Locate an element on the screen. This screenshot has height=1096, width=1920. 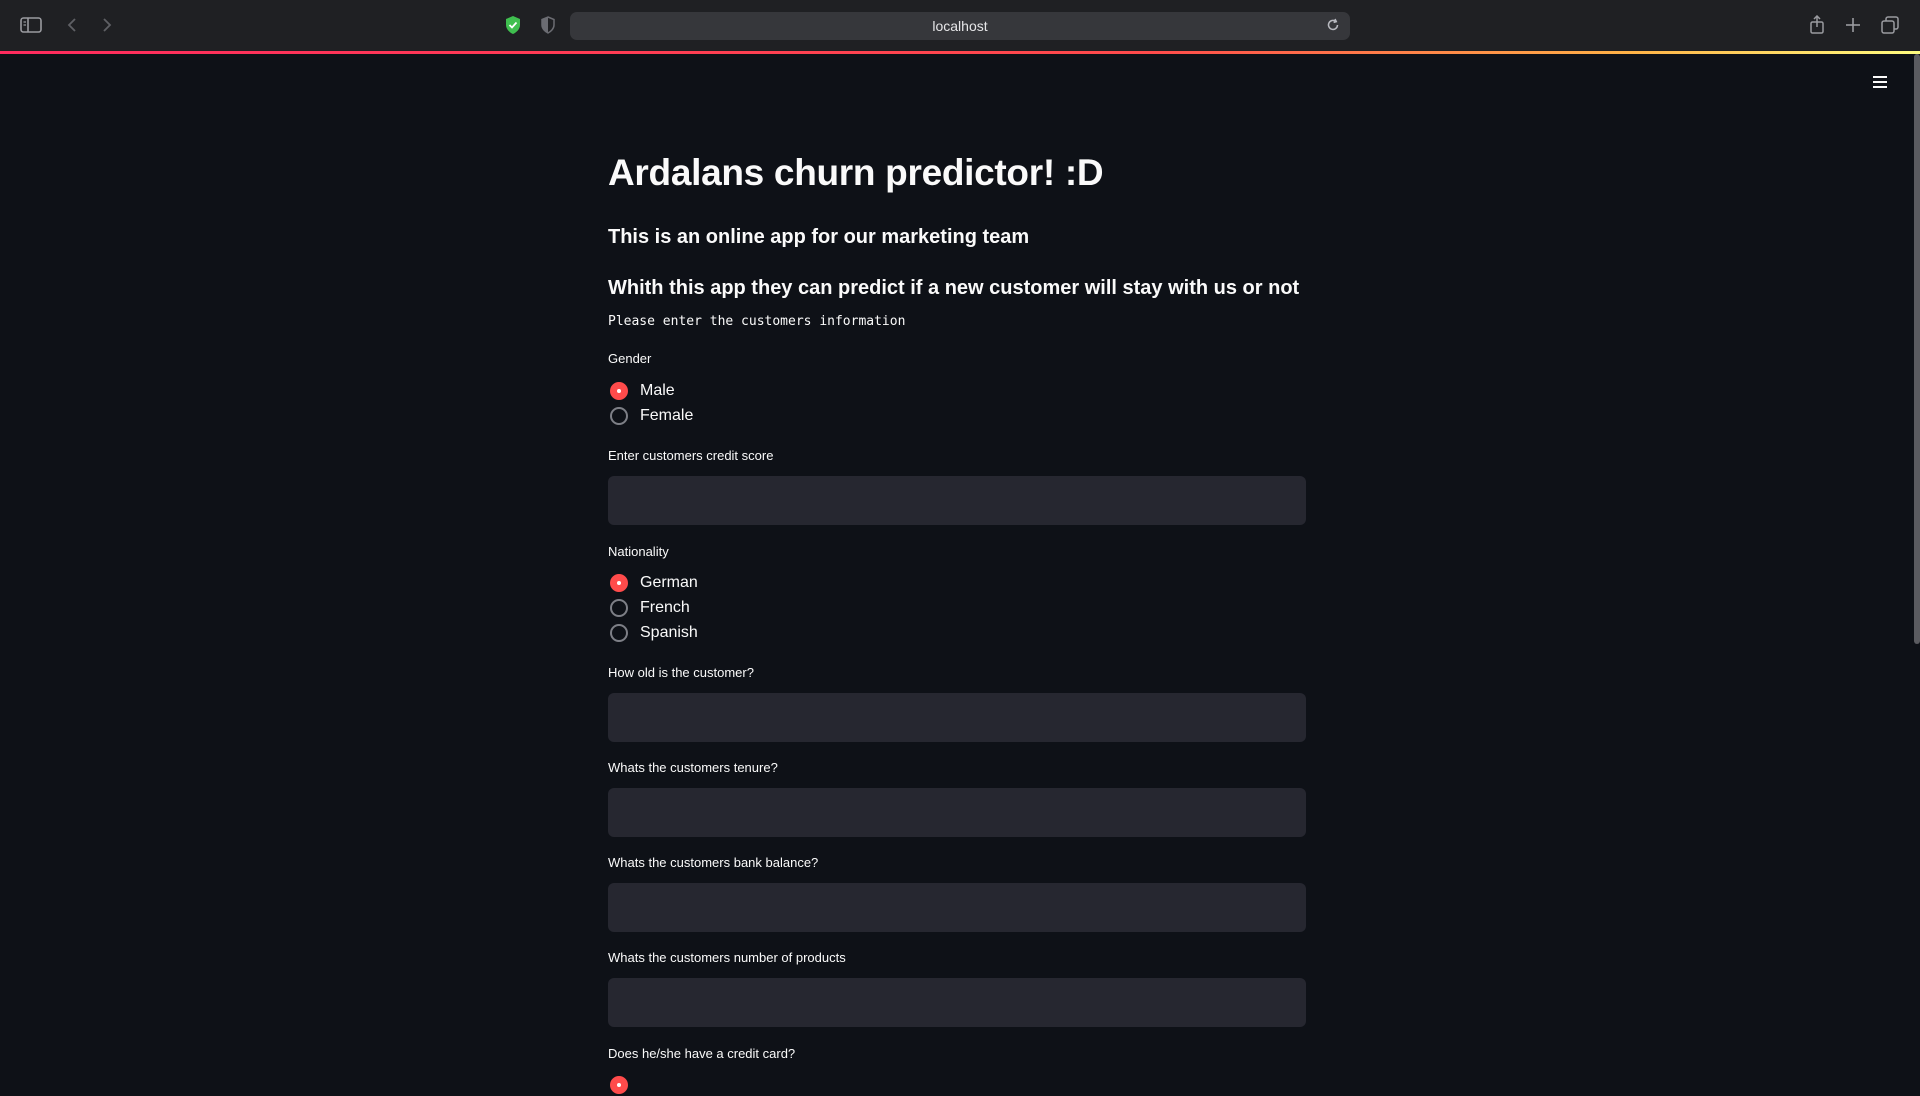
privacy-shield-icon is located at coordinates (548, 25).